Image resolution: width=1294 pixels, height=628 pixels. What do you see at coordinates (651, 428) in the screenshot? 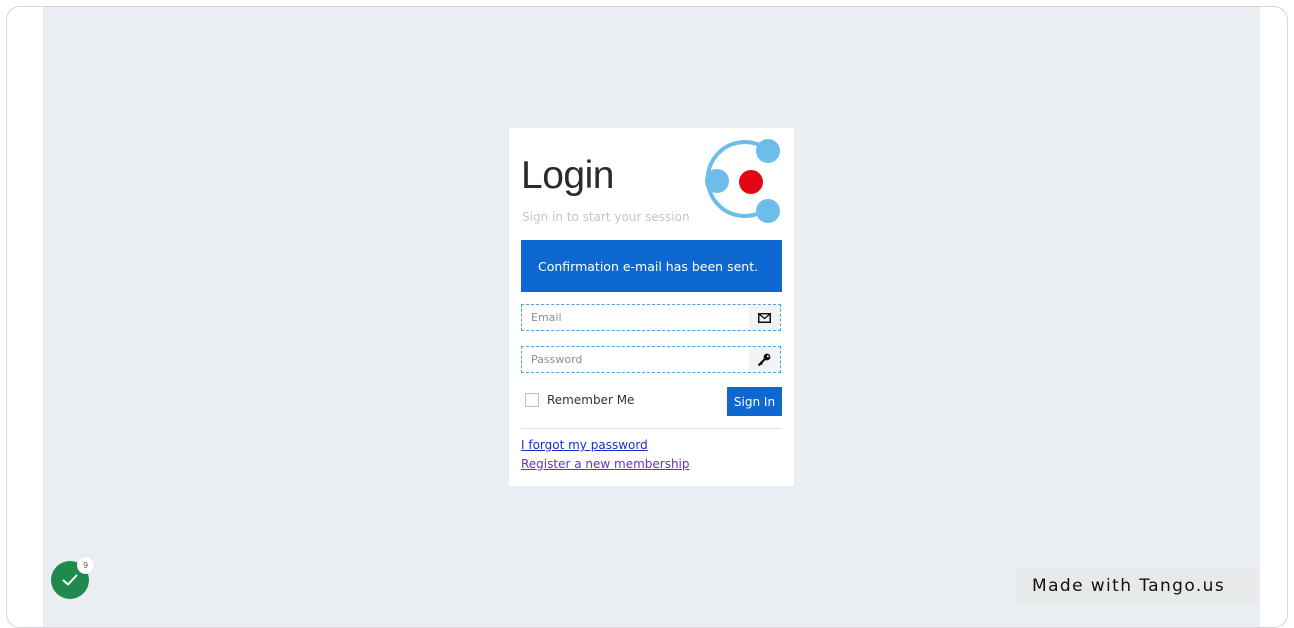
I see `divider` at bounding box center [651, 428].